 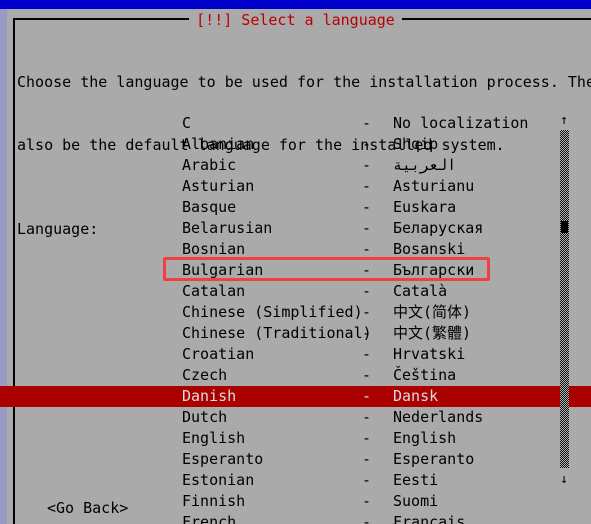 I want to click on language-name: Danish, so click(x=209, y=396).